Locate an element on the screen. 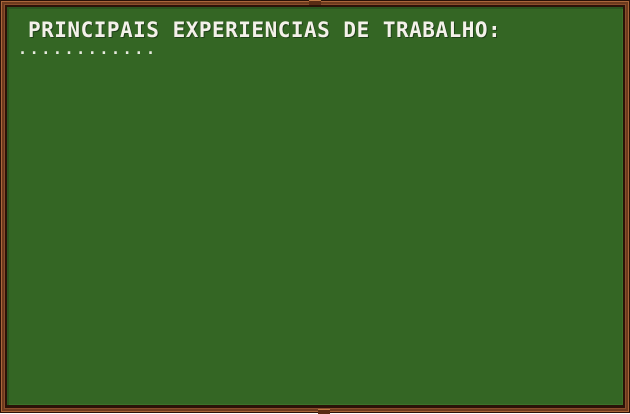  frame-bottom-stud is located at coordinates (324, 411).